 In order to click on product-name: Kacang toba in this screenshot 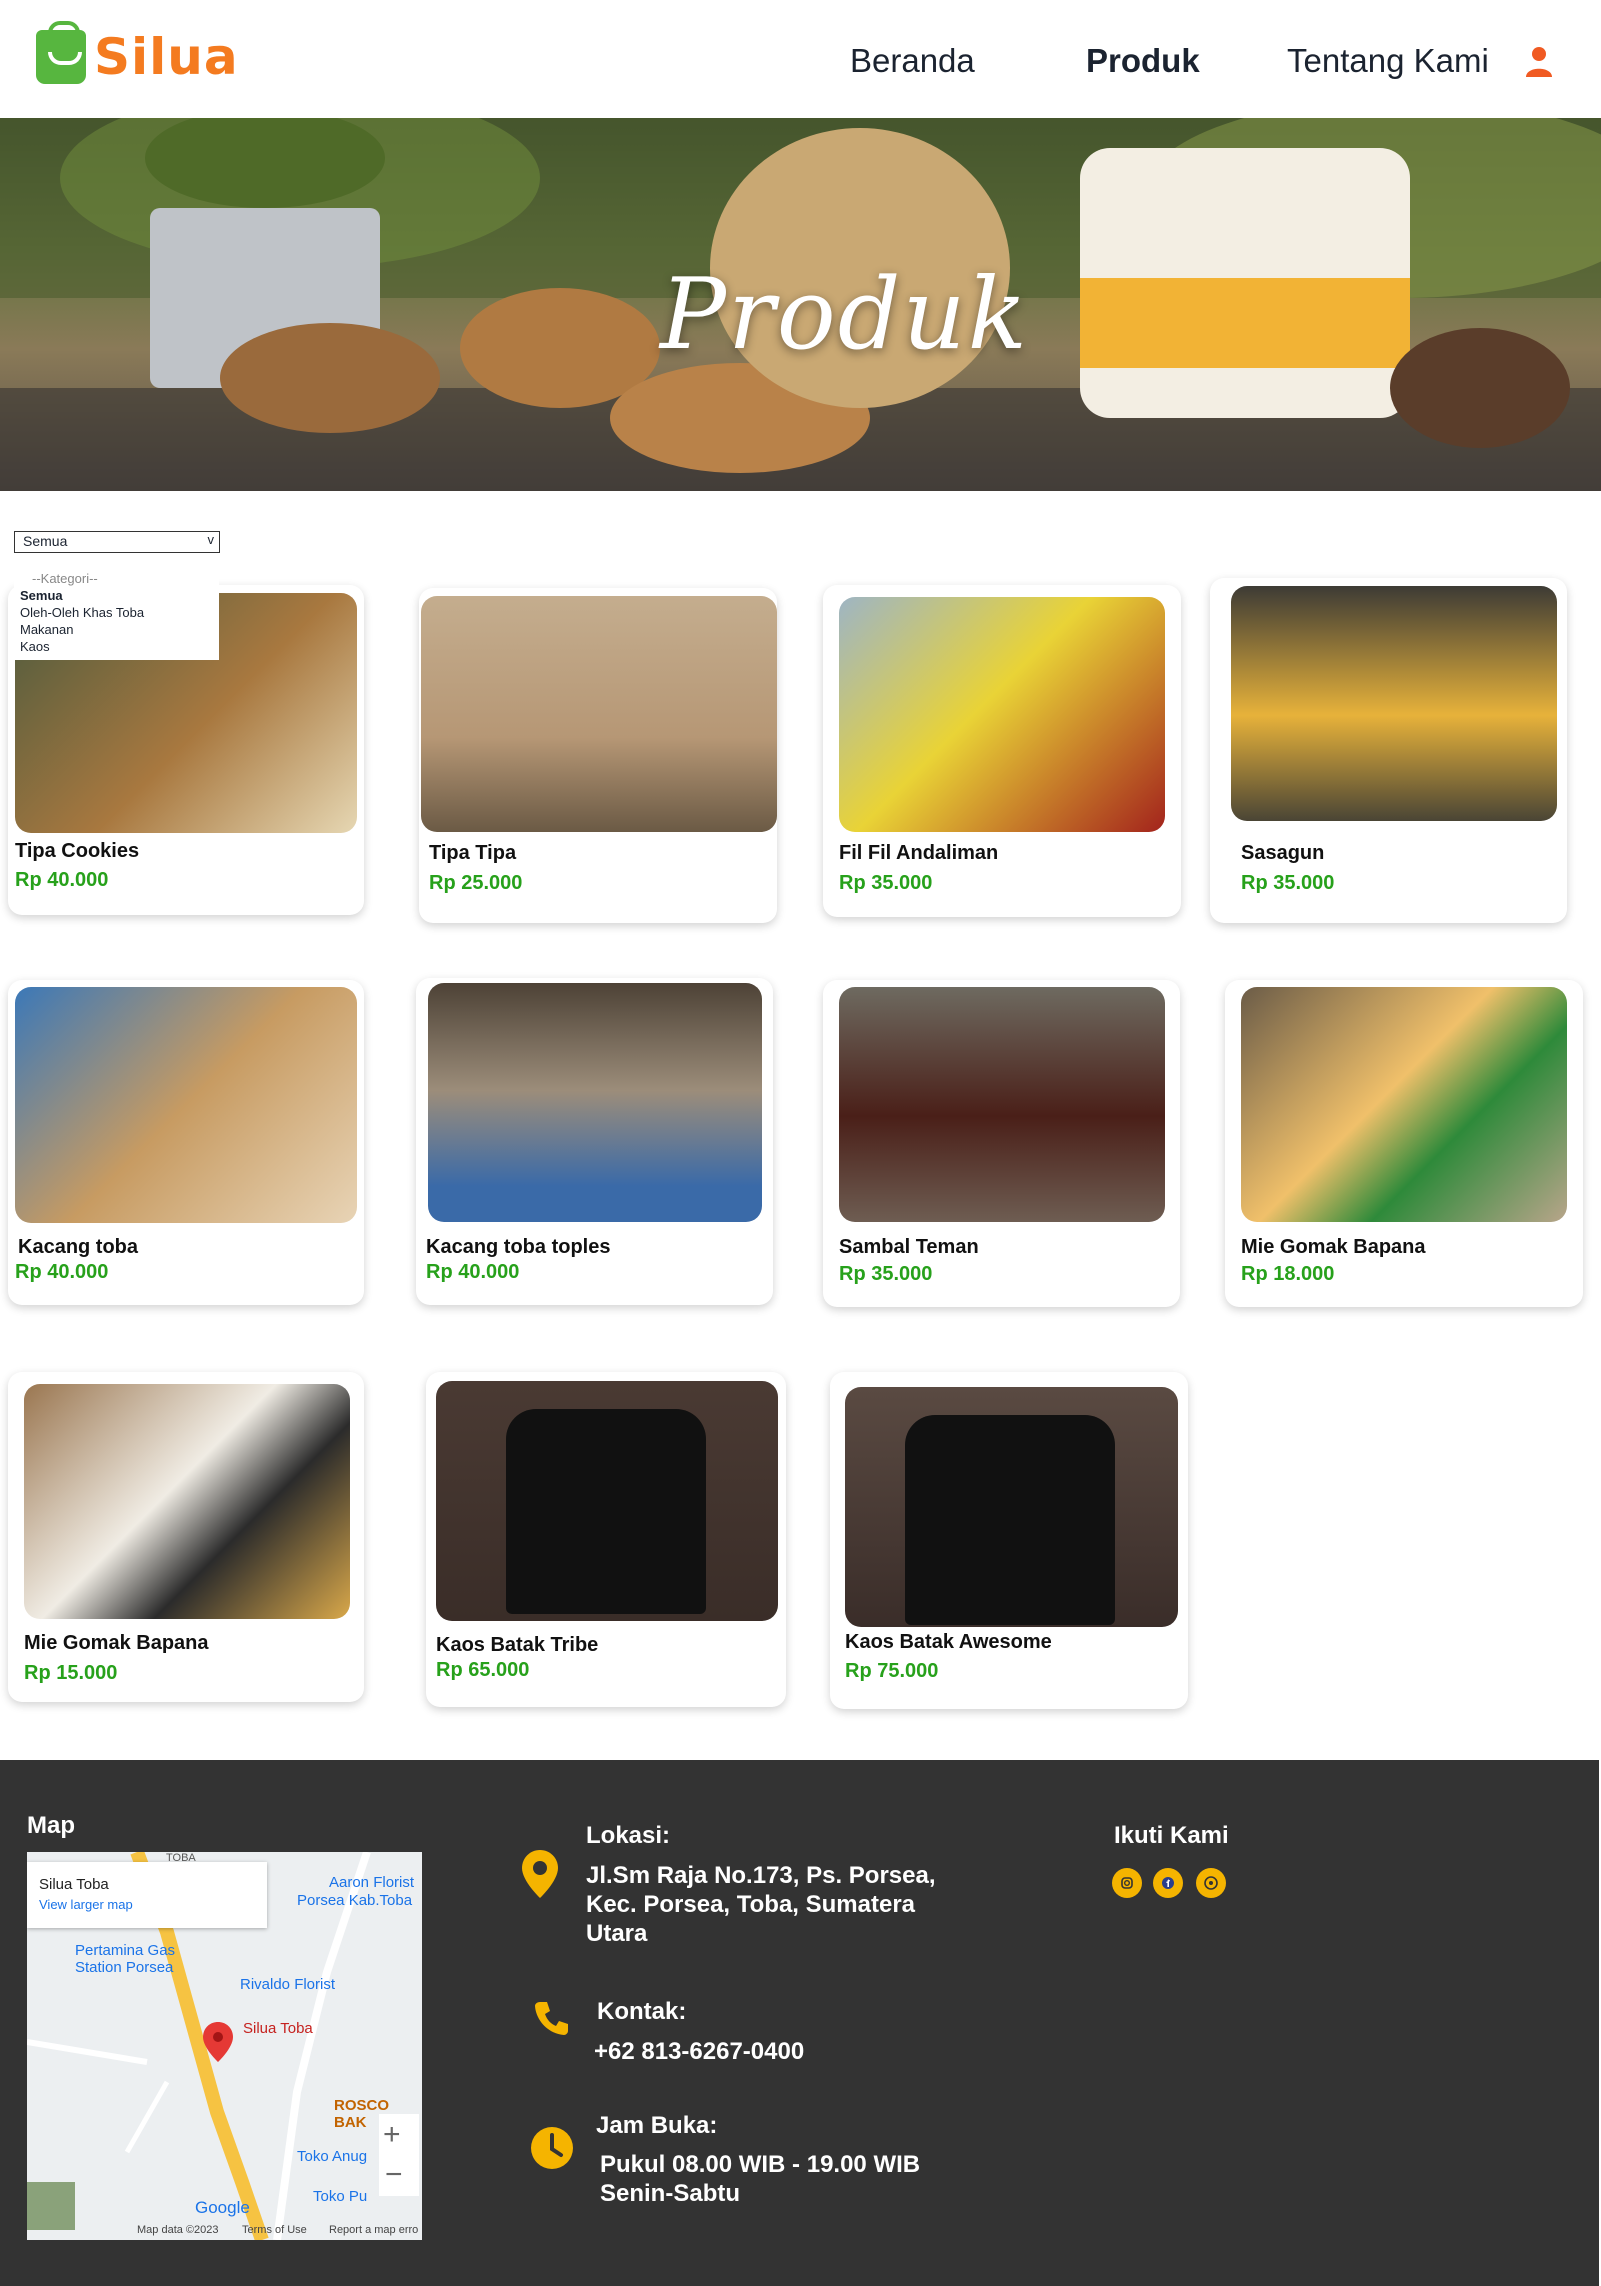, I will do `click(78, 1247)`.